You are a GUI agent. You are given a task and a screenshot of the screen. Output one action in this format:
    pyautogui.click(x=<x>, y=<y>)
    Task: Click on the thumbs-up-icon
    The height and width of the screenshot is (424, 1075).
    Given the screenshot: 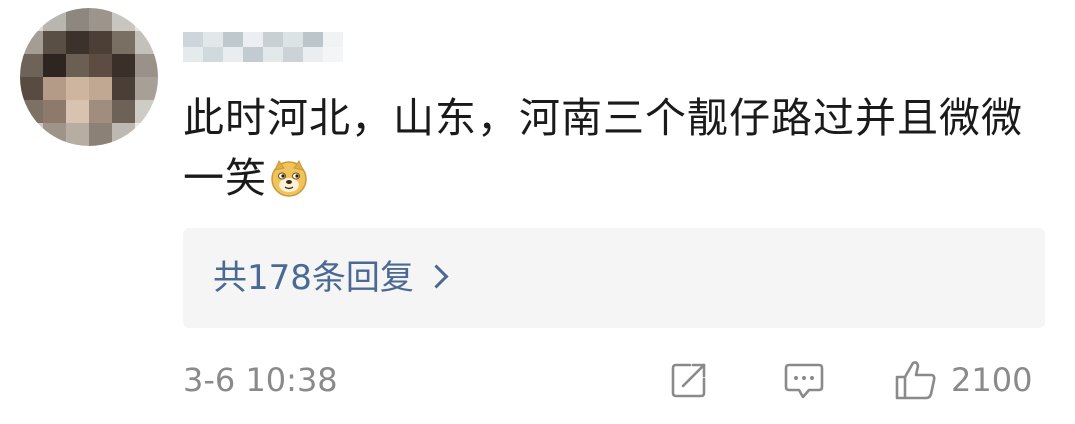 What is the action you would take?
    pyautogui.click(x=915, y=380)
    